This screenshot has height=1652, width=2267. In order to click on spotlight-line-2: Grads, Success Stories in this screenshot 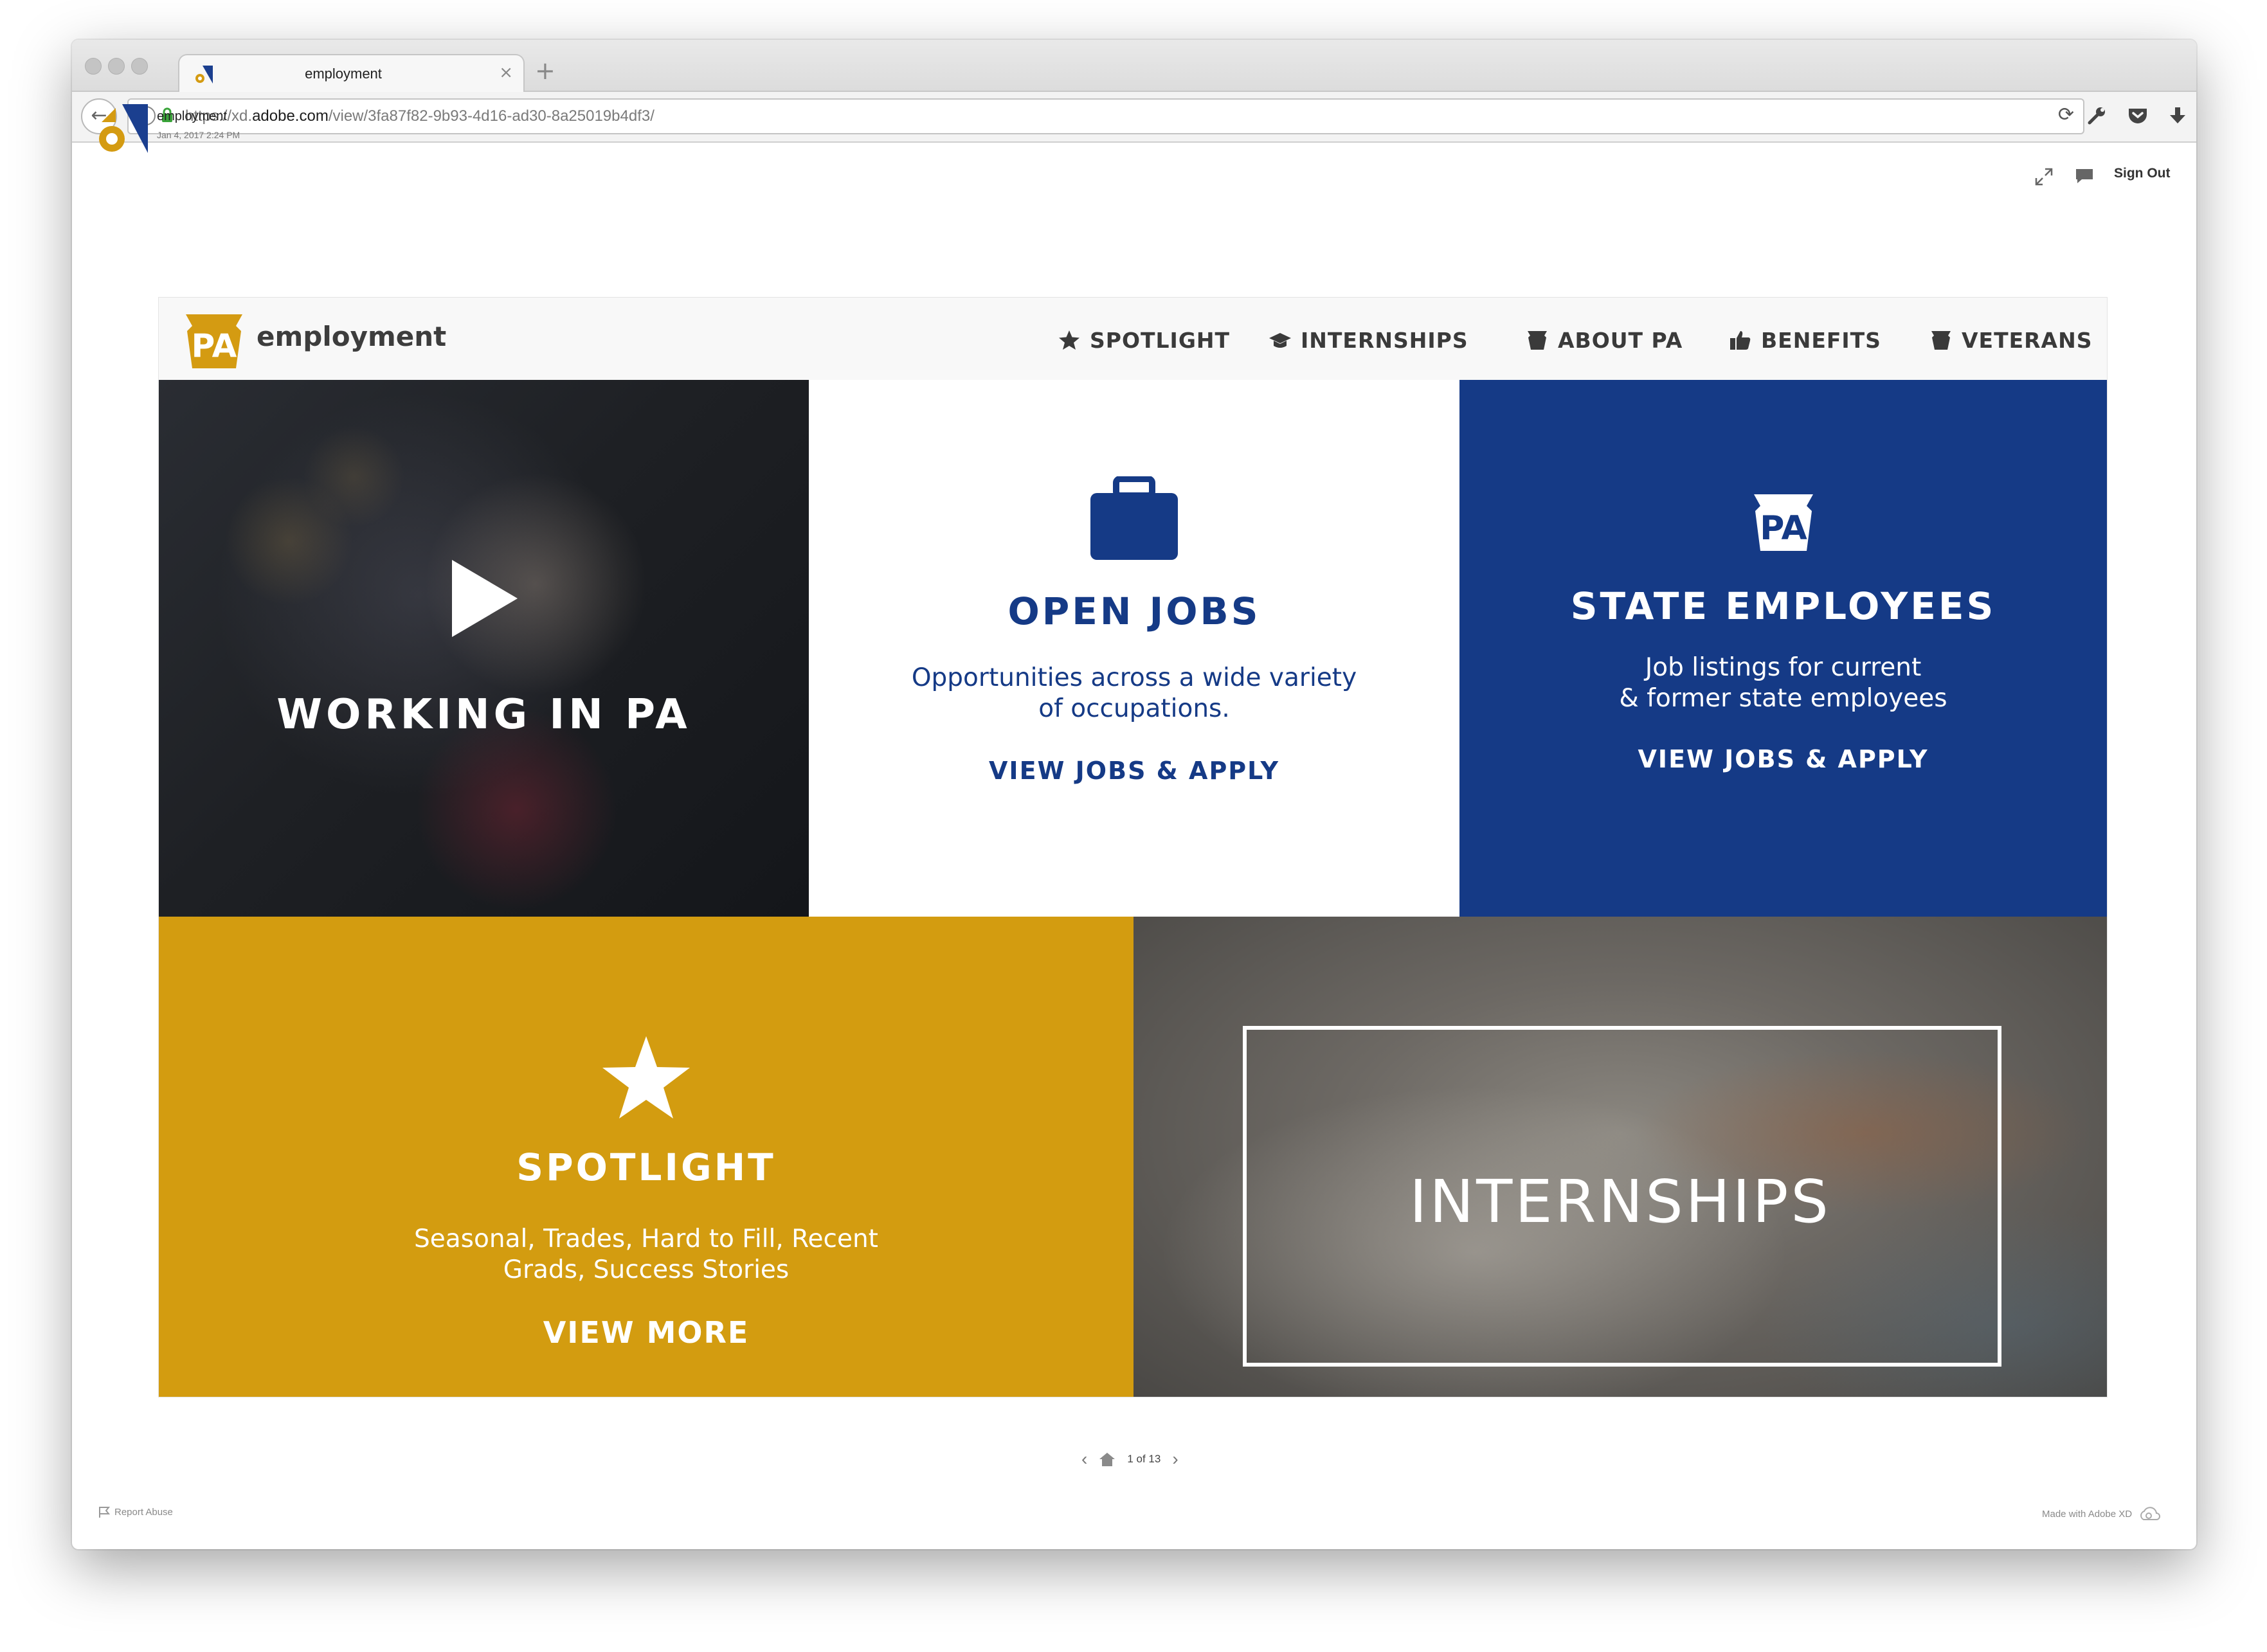, I will do `click(646, 1269)`.